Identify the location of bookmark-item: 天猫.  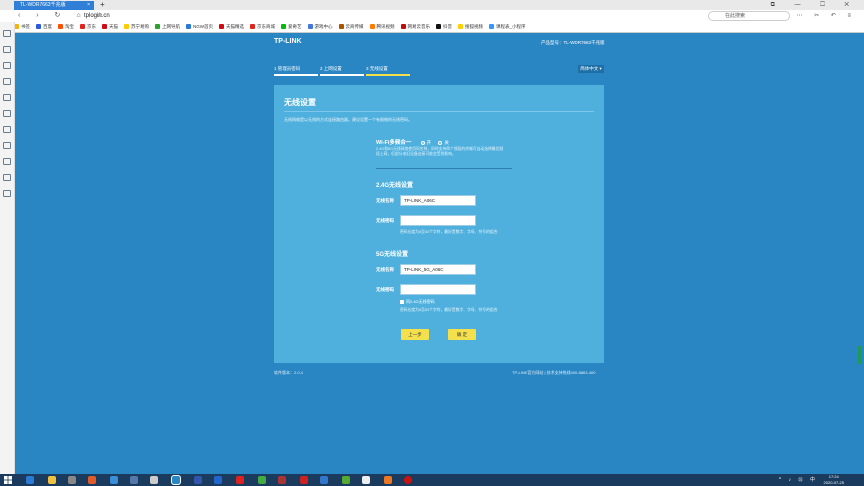
(110, 27).